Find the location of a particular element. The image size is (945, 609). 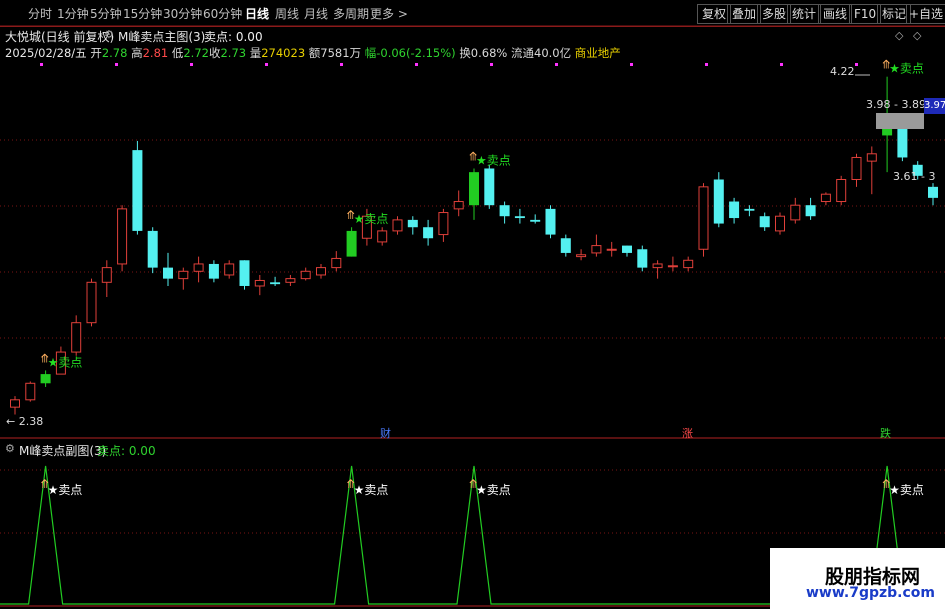

low-price-marker: ← 2.38 is located at coordinates (25, 421).